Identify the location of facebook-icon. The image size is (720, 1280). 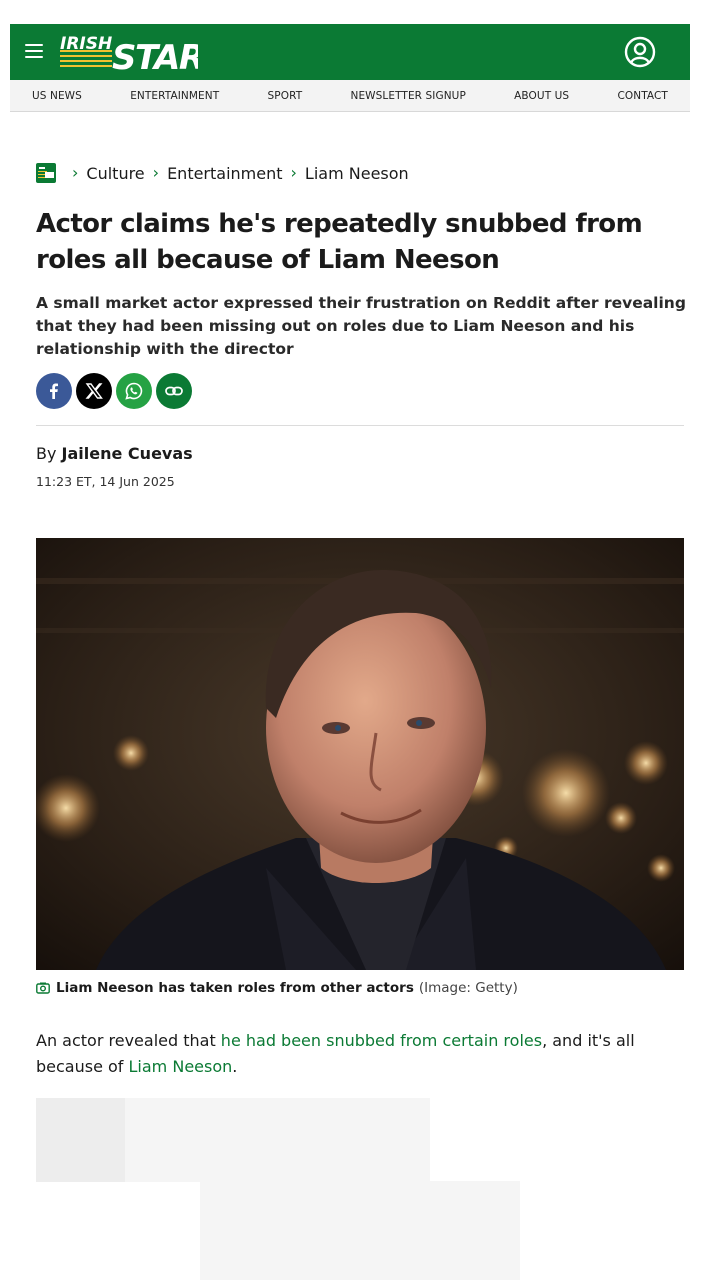
(54, 391).